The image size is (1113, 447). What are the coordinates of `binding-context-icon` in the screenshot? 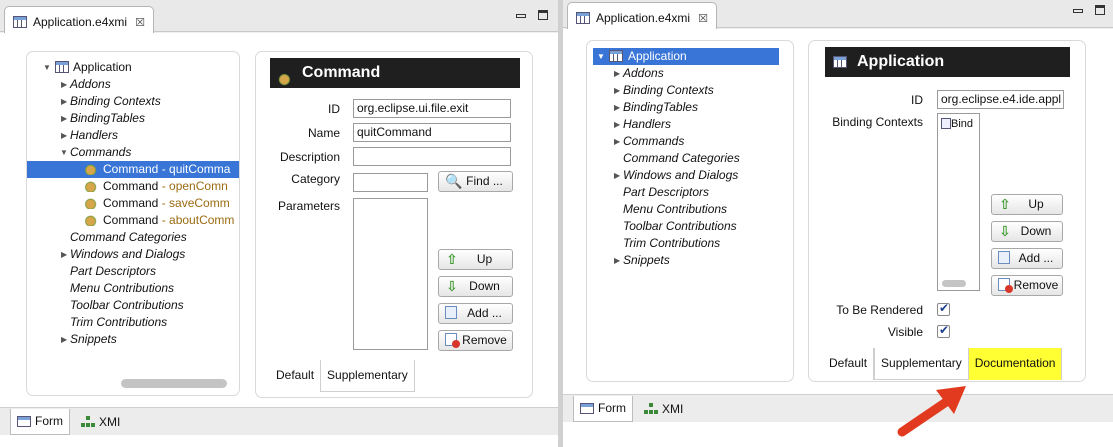 It's located at (946, 123).